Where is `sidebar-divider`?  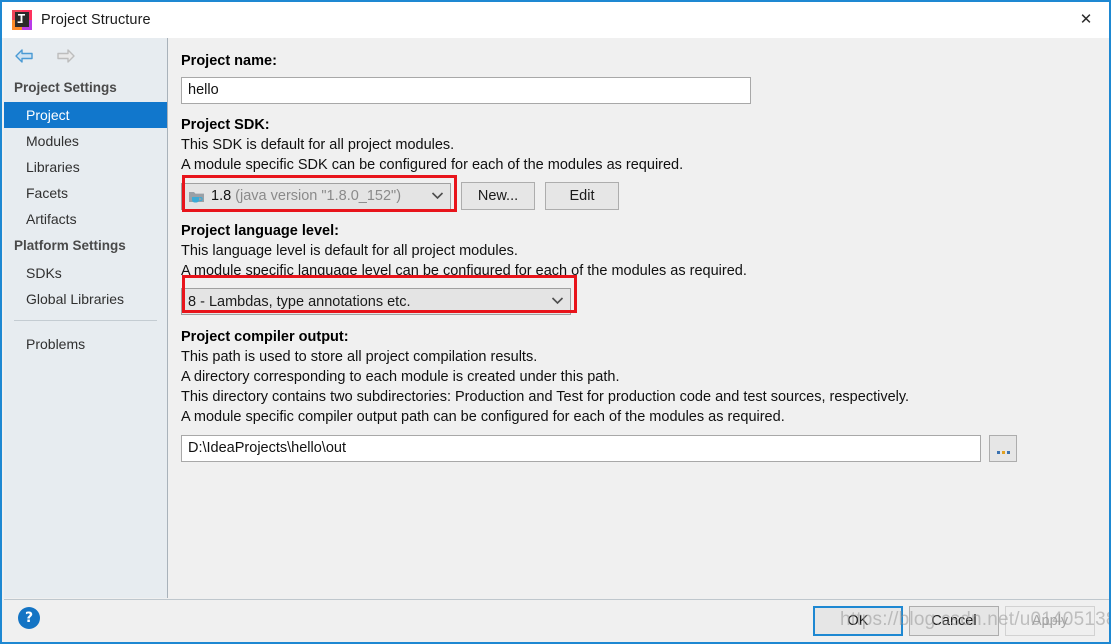
sidebar-divider is located at coordinates (85, 320).